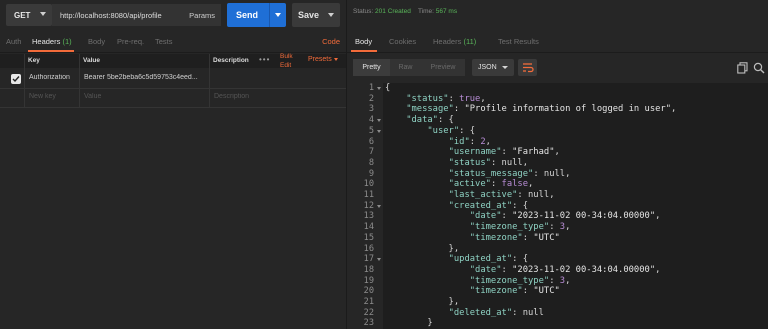 The image size is (768, 329). I want to click on time-label: Time:, so click(425, 11).